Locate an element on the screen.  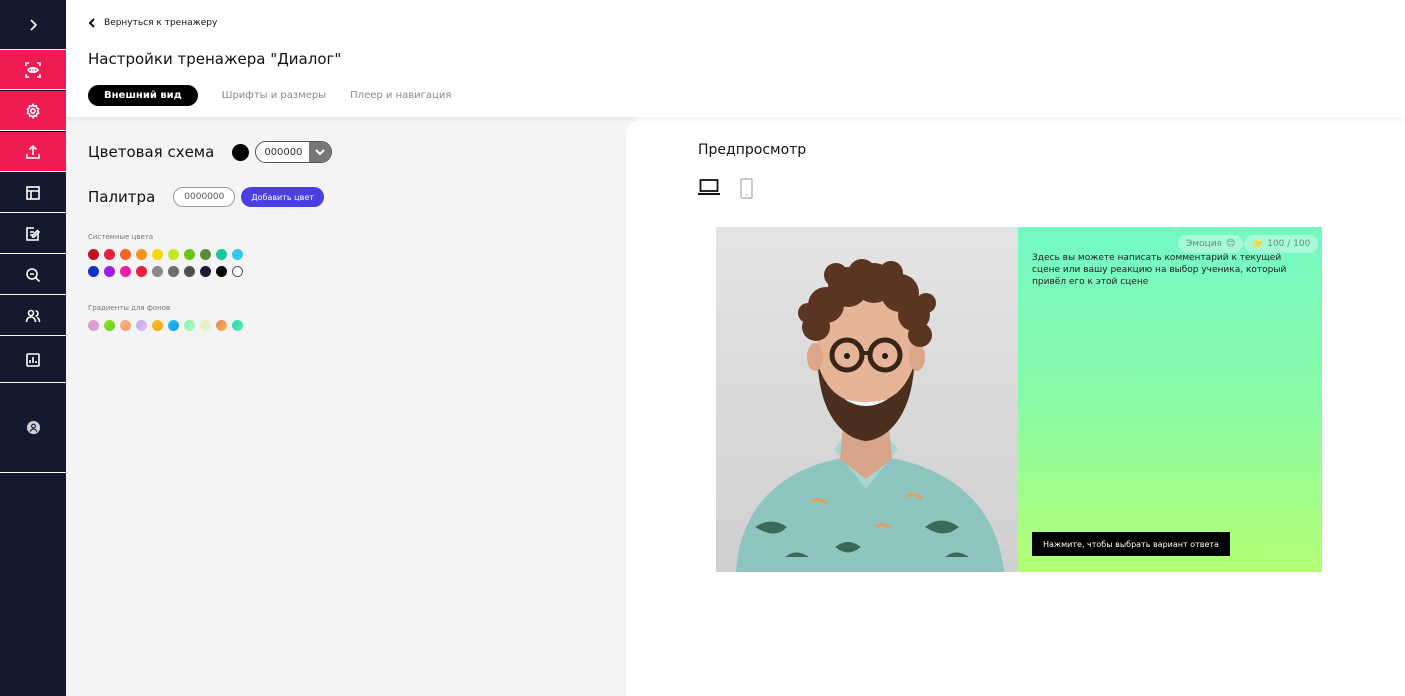
back-link-label: Вернуться к тренажеру is located at coordinates (161, 23).